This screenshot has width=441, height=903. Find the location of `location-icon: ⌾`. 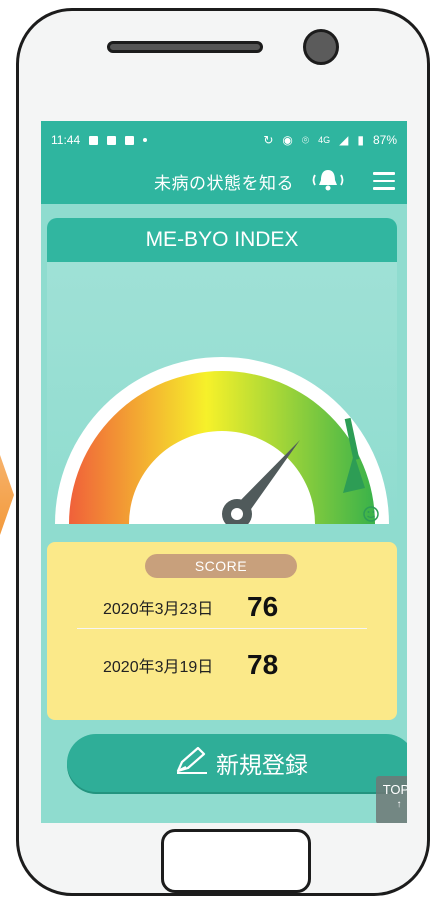

location-icon: ⌾ is located at coordinates (305, 139).